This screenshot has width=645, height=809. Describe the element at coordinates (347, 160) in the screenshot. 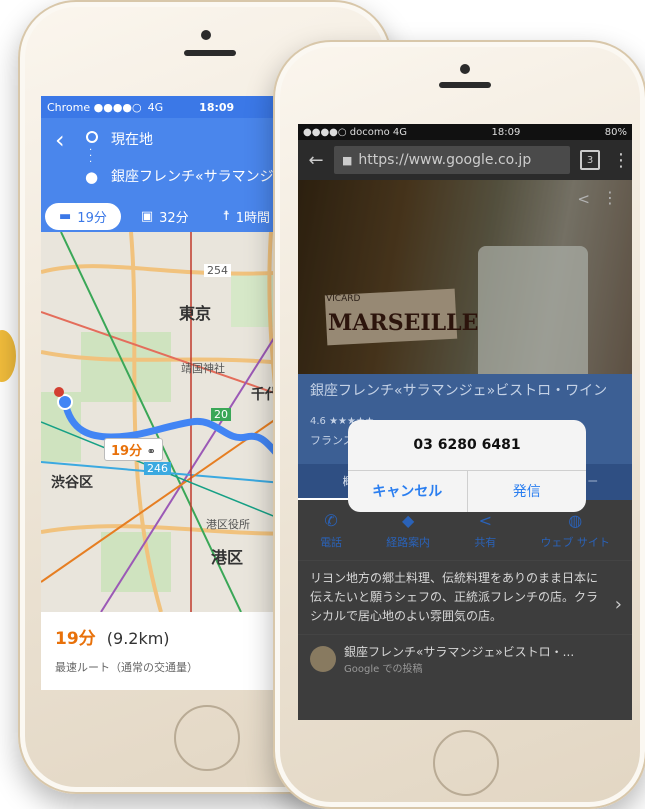

I see `lock-icon: ■` at that location.